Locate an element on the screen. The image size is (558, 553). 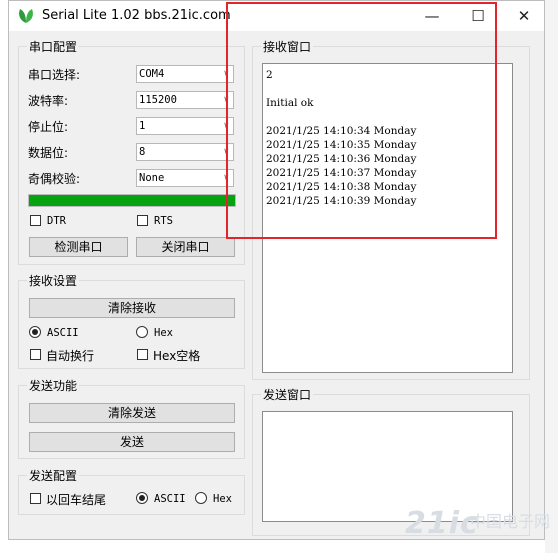
clear-receive-button: 清除接收 is located at coordinates (132, 308).